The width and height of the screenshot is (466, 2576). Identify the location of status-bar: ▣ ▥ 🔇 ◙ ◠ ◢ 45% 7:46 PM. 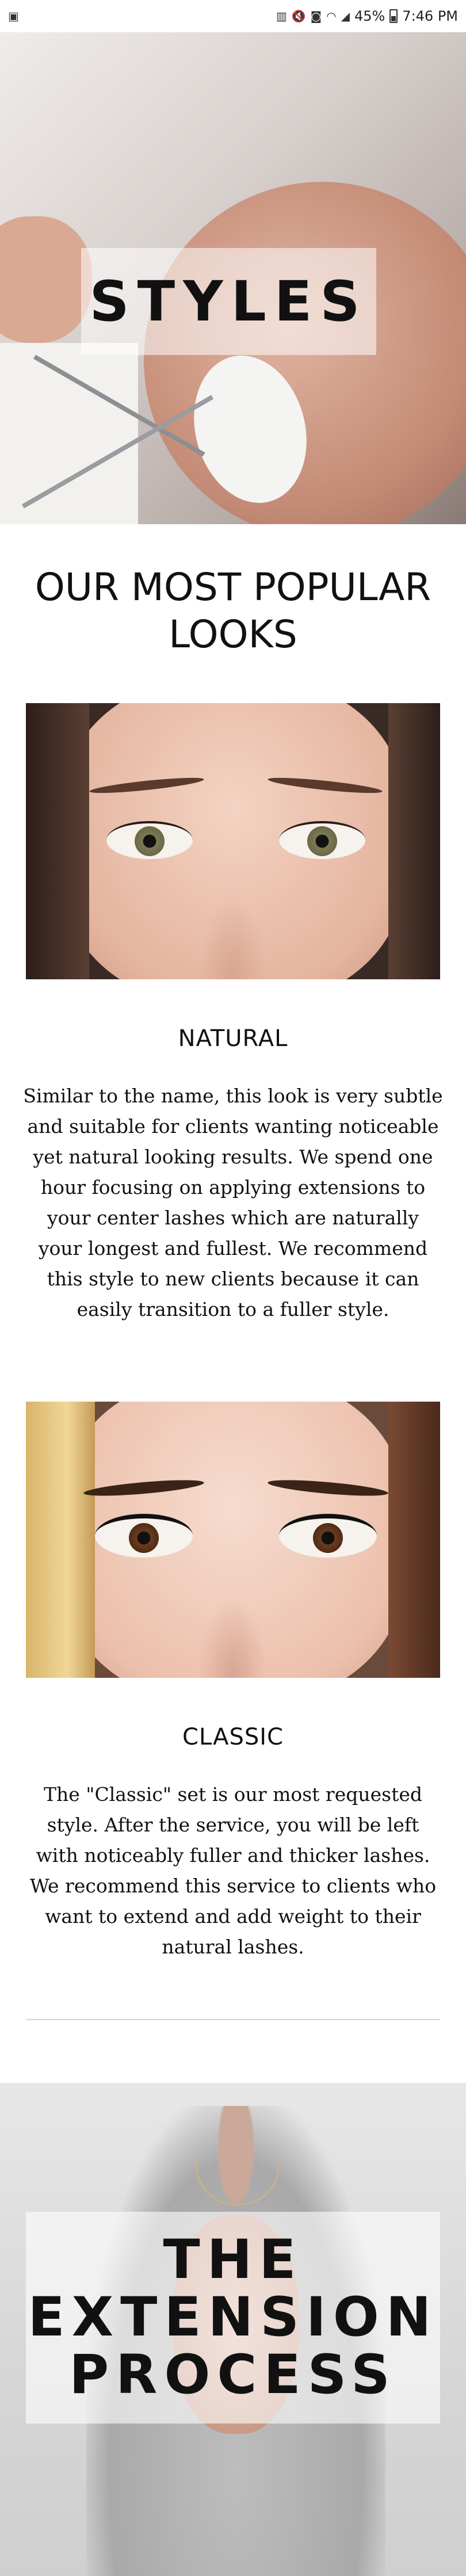
(233, 16).